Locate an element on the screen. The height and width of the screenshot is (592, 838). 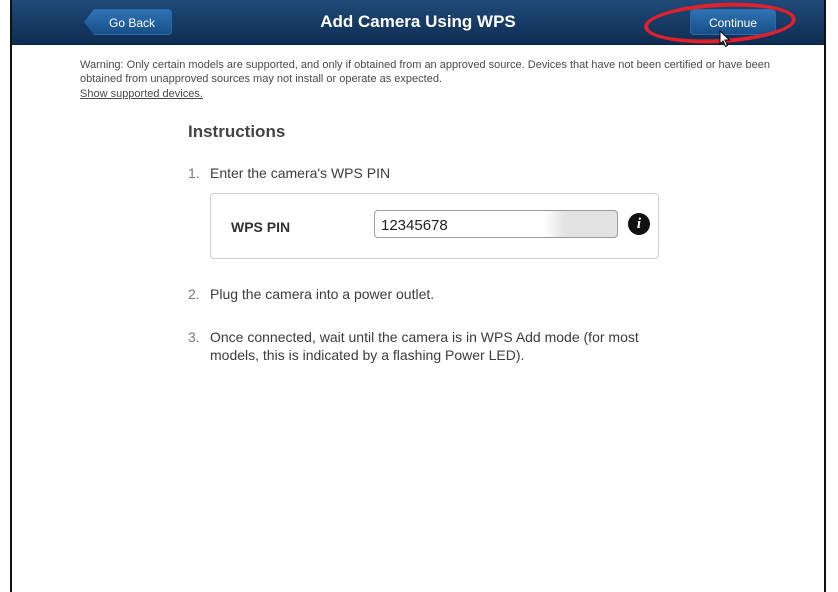
wps-pin-panel: WPS PIN i is located at coordinates (434, 226).